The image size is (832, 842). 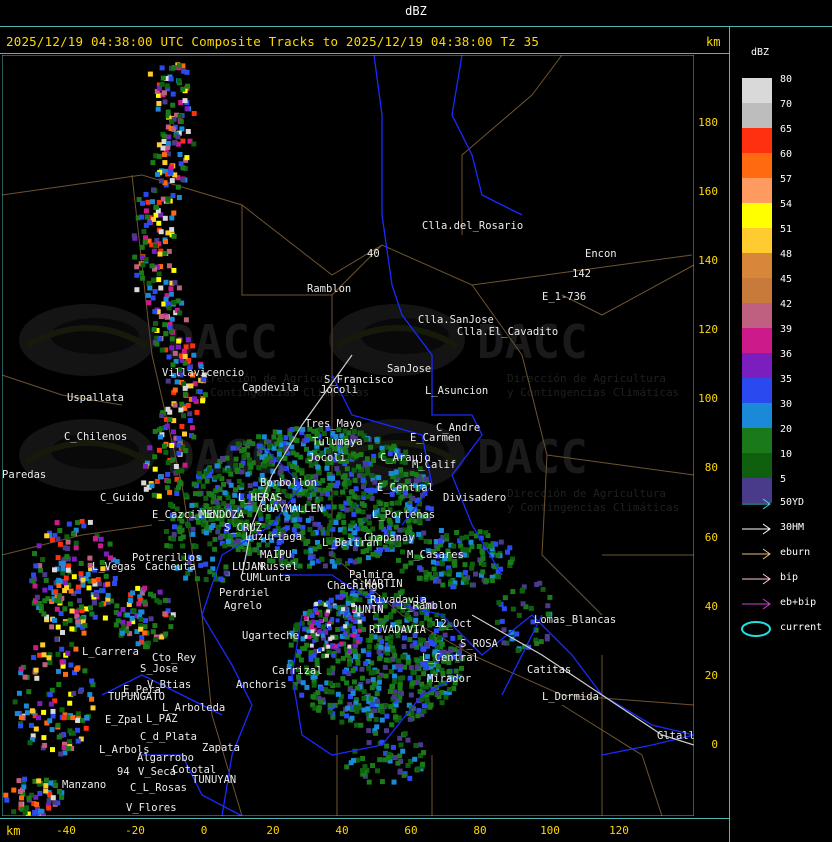 What do you see at coordinates (24, 475) in the screenshot?
I see `place-label: Paredas` at bounding box center [24, 475].